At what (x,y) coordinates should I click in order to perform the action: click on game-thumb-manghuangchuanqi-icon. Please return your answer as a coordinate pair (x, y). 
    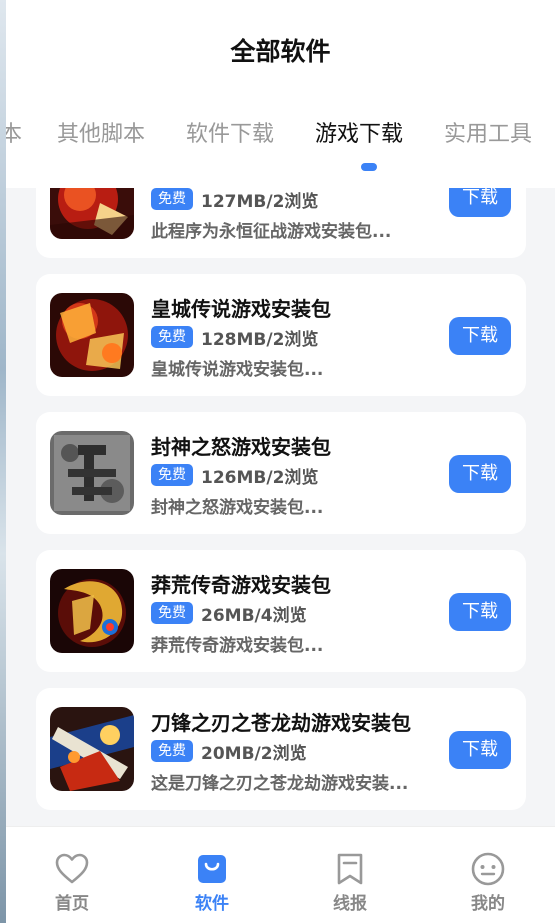
    Looking at the image, I should click on (92, 611).